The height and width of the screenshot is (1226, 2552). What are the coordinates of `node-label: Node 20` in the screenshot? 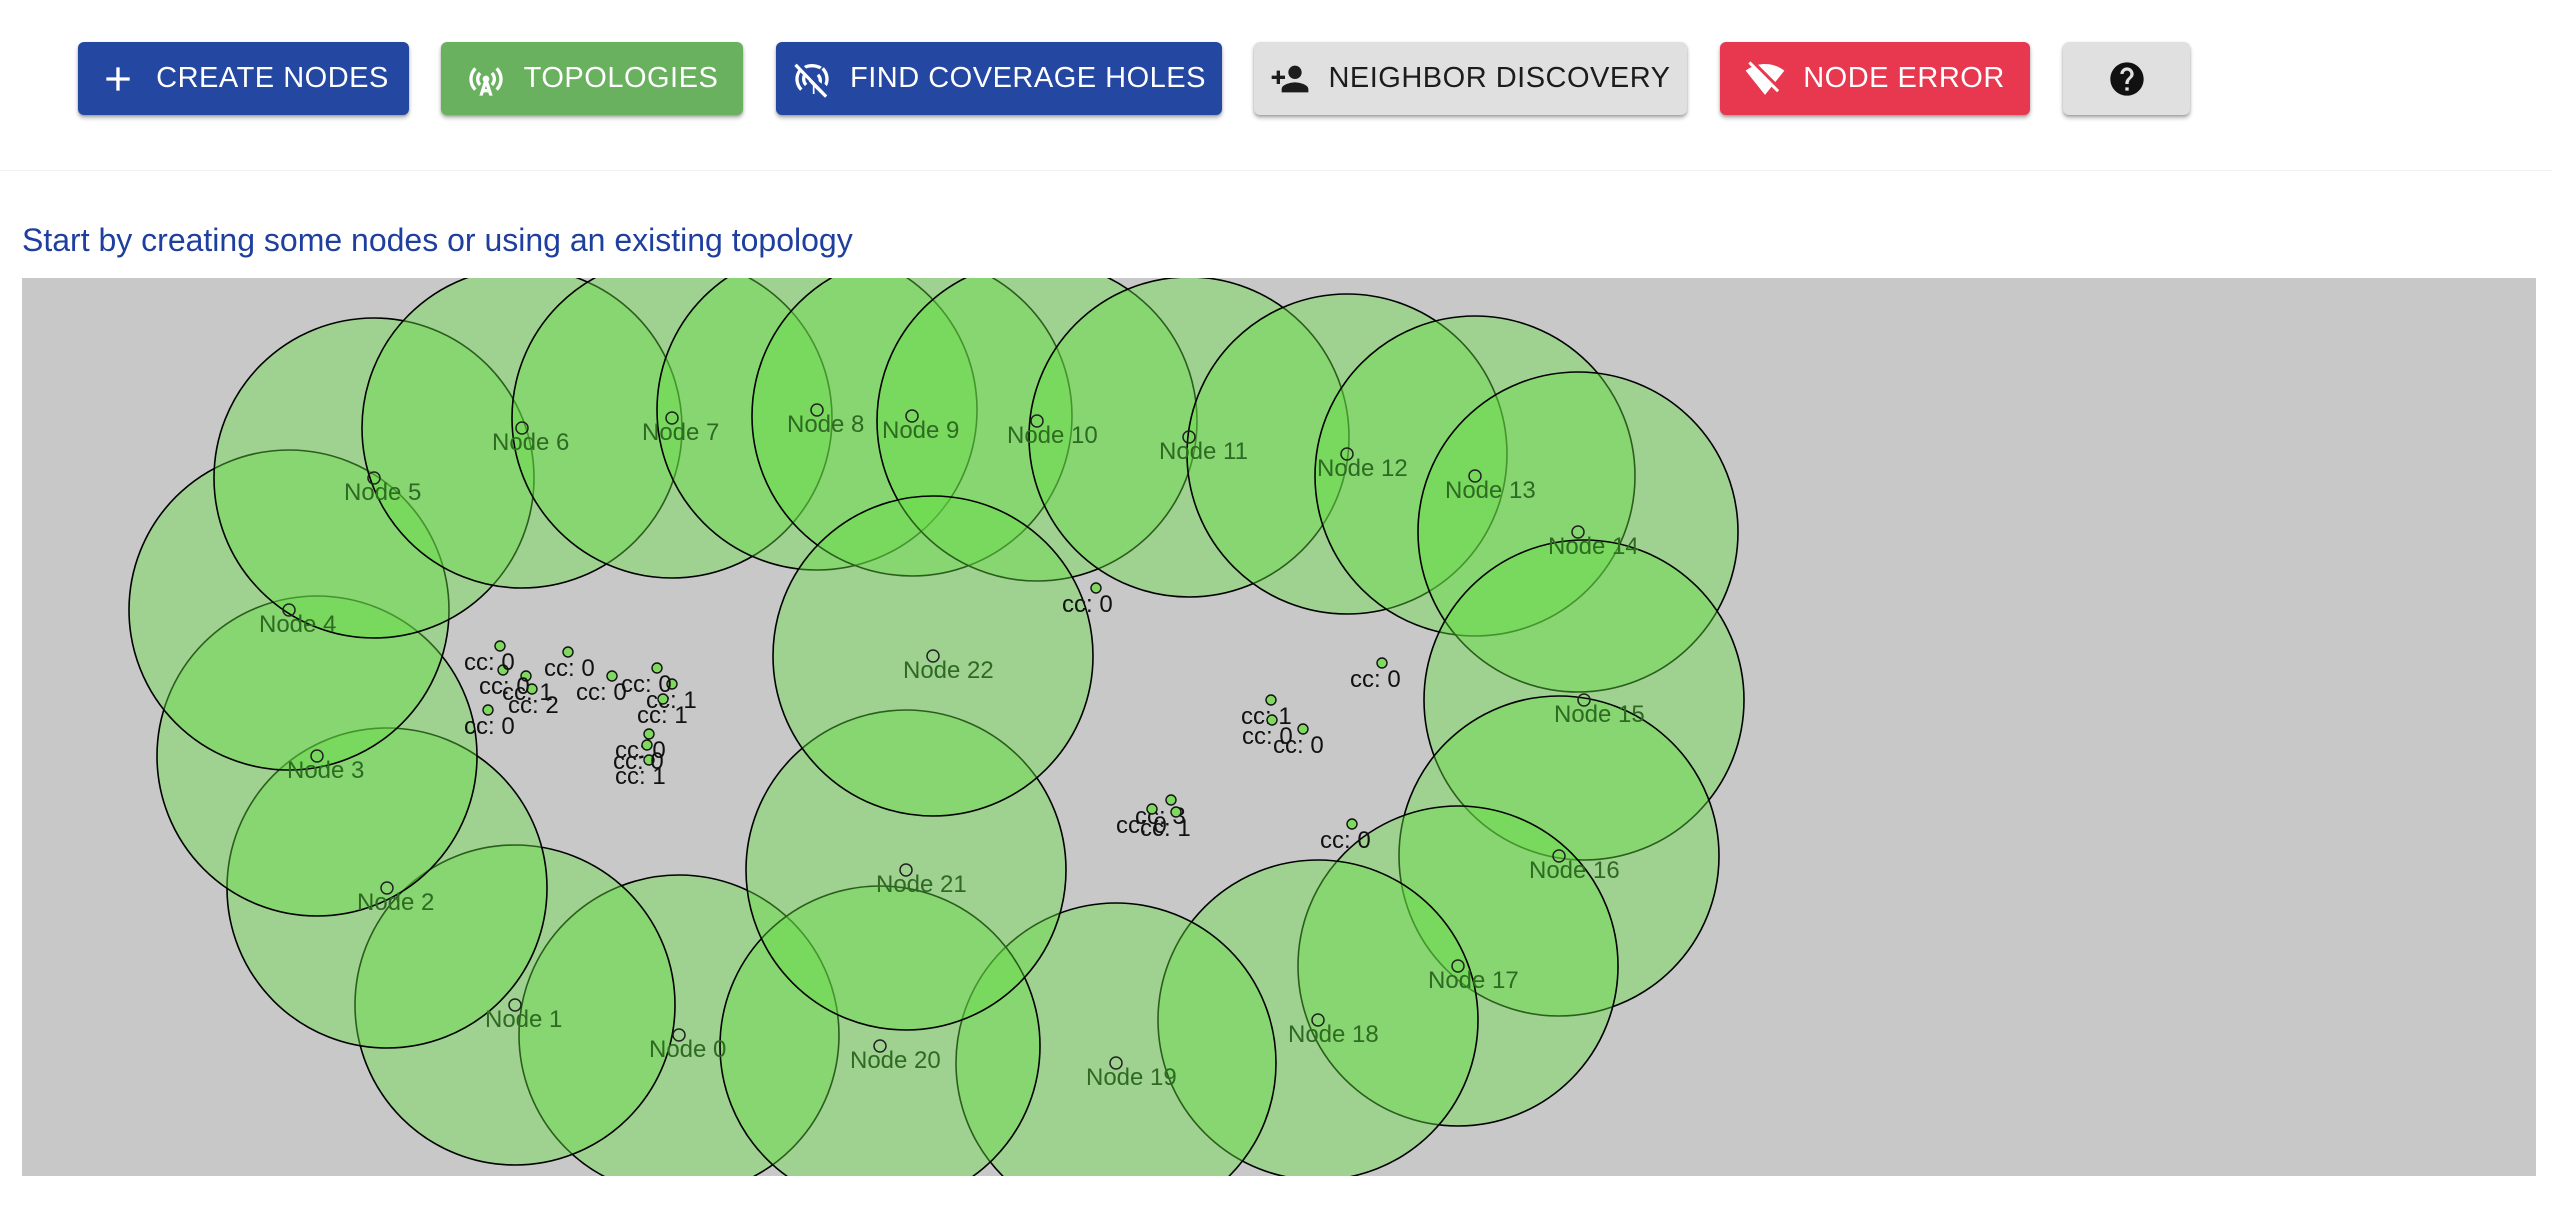 It's located at (895, 1060).